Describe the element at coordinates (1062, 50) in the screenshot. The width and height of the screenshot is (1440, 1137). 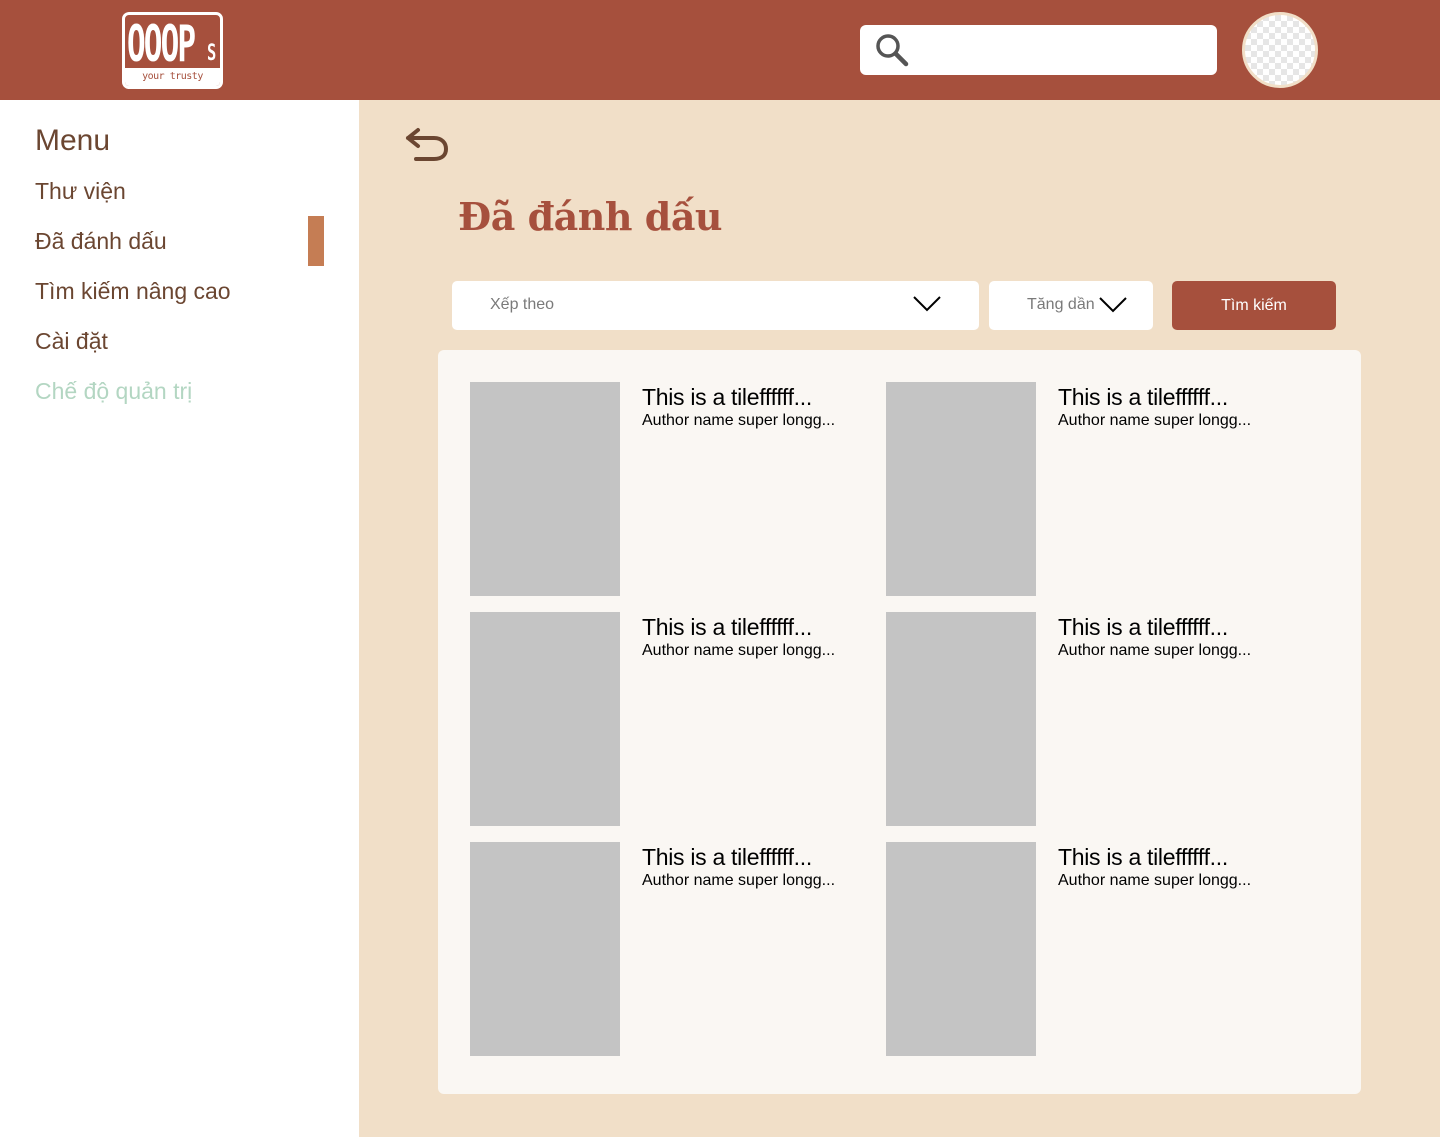
I see `search-input` at that location.